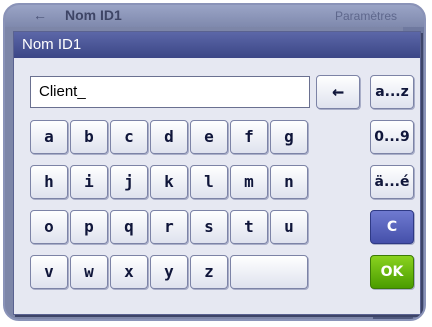  What do you see at coordinates (269, 272) in the screenshot?
I see `space-key` at bounding box center [269, 272].